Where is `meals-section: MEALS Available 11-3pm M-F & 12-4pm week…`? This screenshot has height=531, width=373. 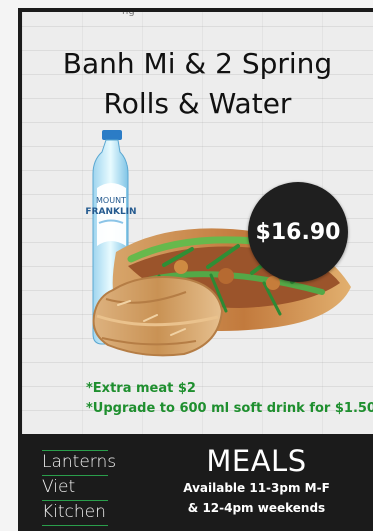 meals-section: MEALS Available 11-3pm M-F & 12-4pm week… is located at coordinates (256, 481).